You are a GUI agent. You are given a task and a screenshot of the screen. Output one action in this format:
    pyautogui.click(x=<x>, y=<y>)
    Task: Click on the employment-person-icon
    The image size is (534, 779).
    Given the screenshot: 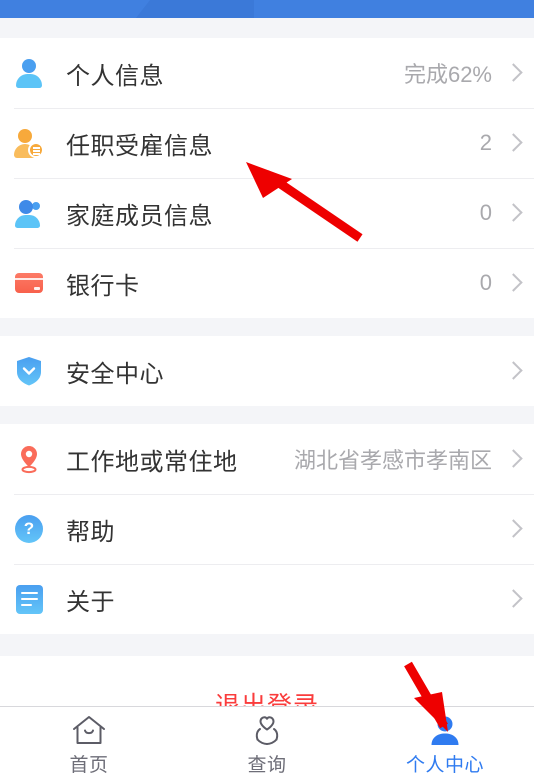 What is the action you would take?
    pyautogui.click(x=29, y=143)
    